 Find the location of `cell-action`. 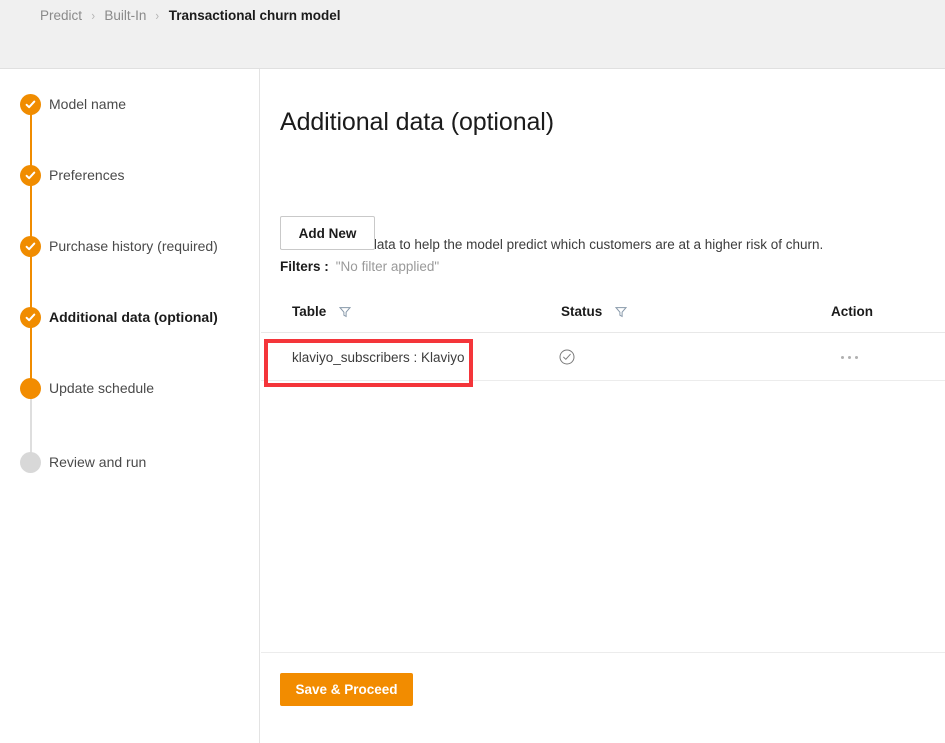

cell-action is located at coordinates (849, 357).